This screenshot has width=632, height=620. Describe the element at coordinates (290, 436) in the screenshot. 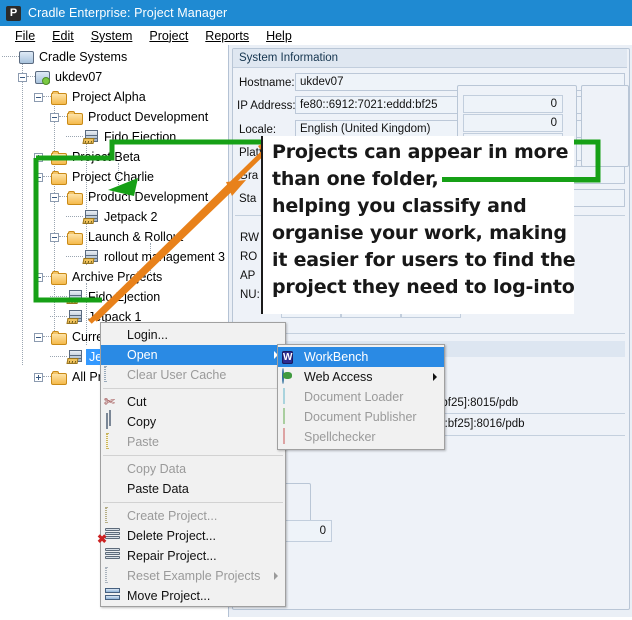

I see `spellchecker-icon` at that location.